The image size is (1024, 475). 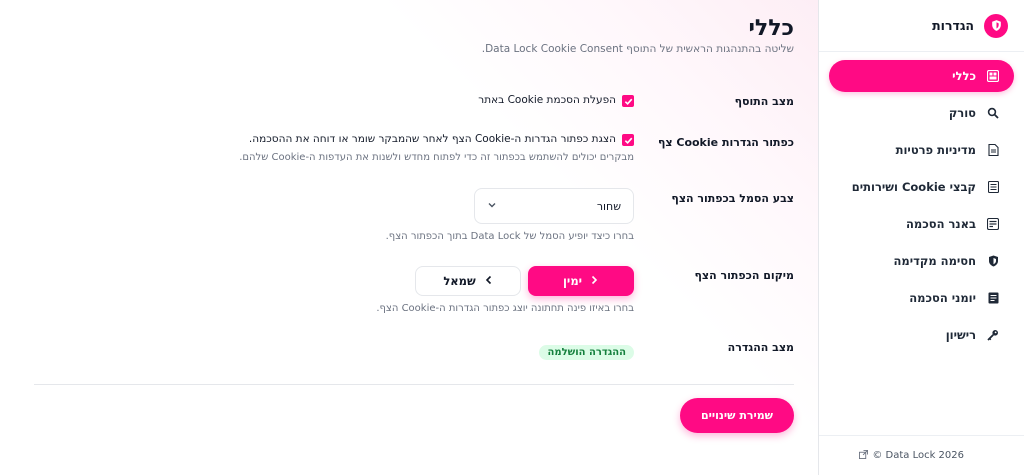 What do you see at coordinates (993, 224) in the screenshot?
I see `banner-icon` at bounding box center [993, 224].